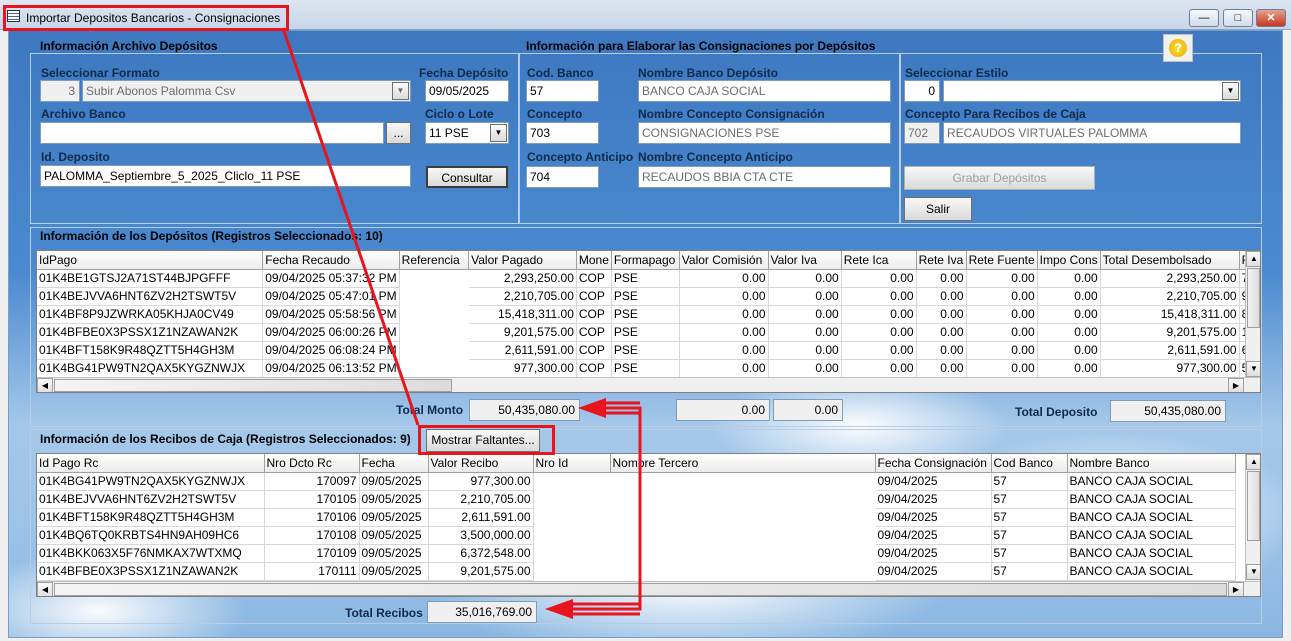  What do you see at coordinates (434, 260) in the screenshot?
I see `column-header: Referencia` at bounding box center [434, 260].